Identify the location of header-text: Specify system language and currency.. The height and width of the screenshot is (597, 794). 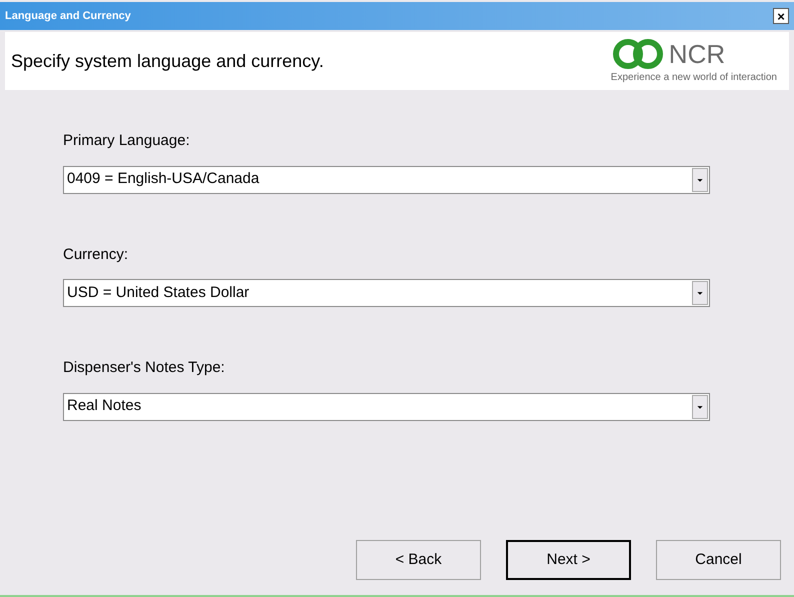
(167, 61).